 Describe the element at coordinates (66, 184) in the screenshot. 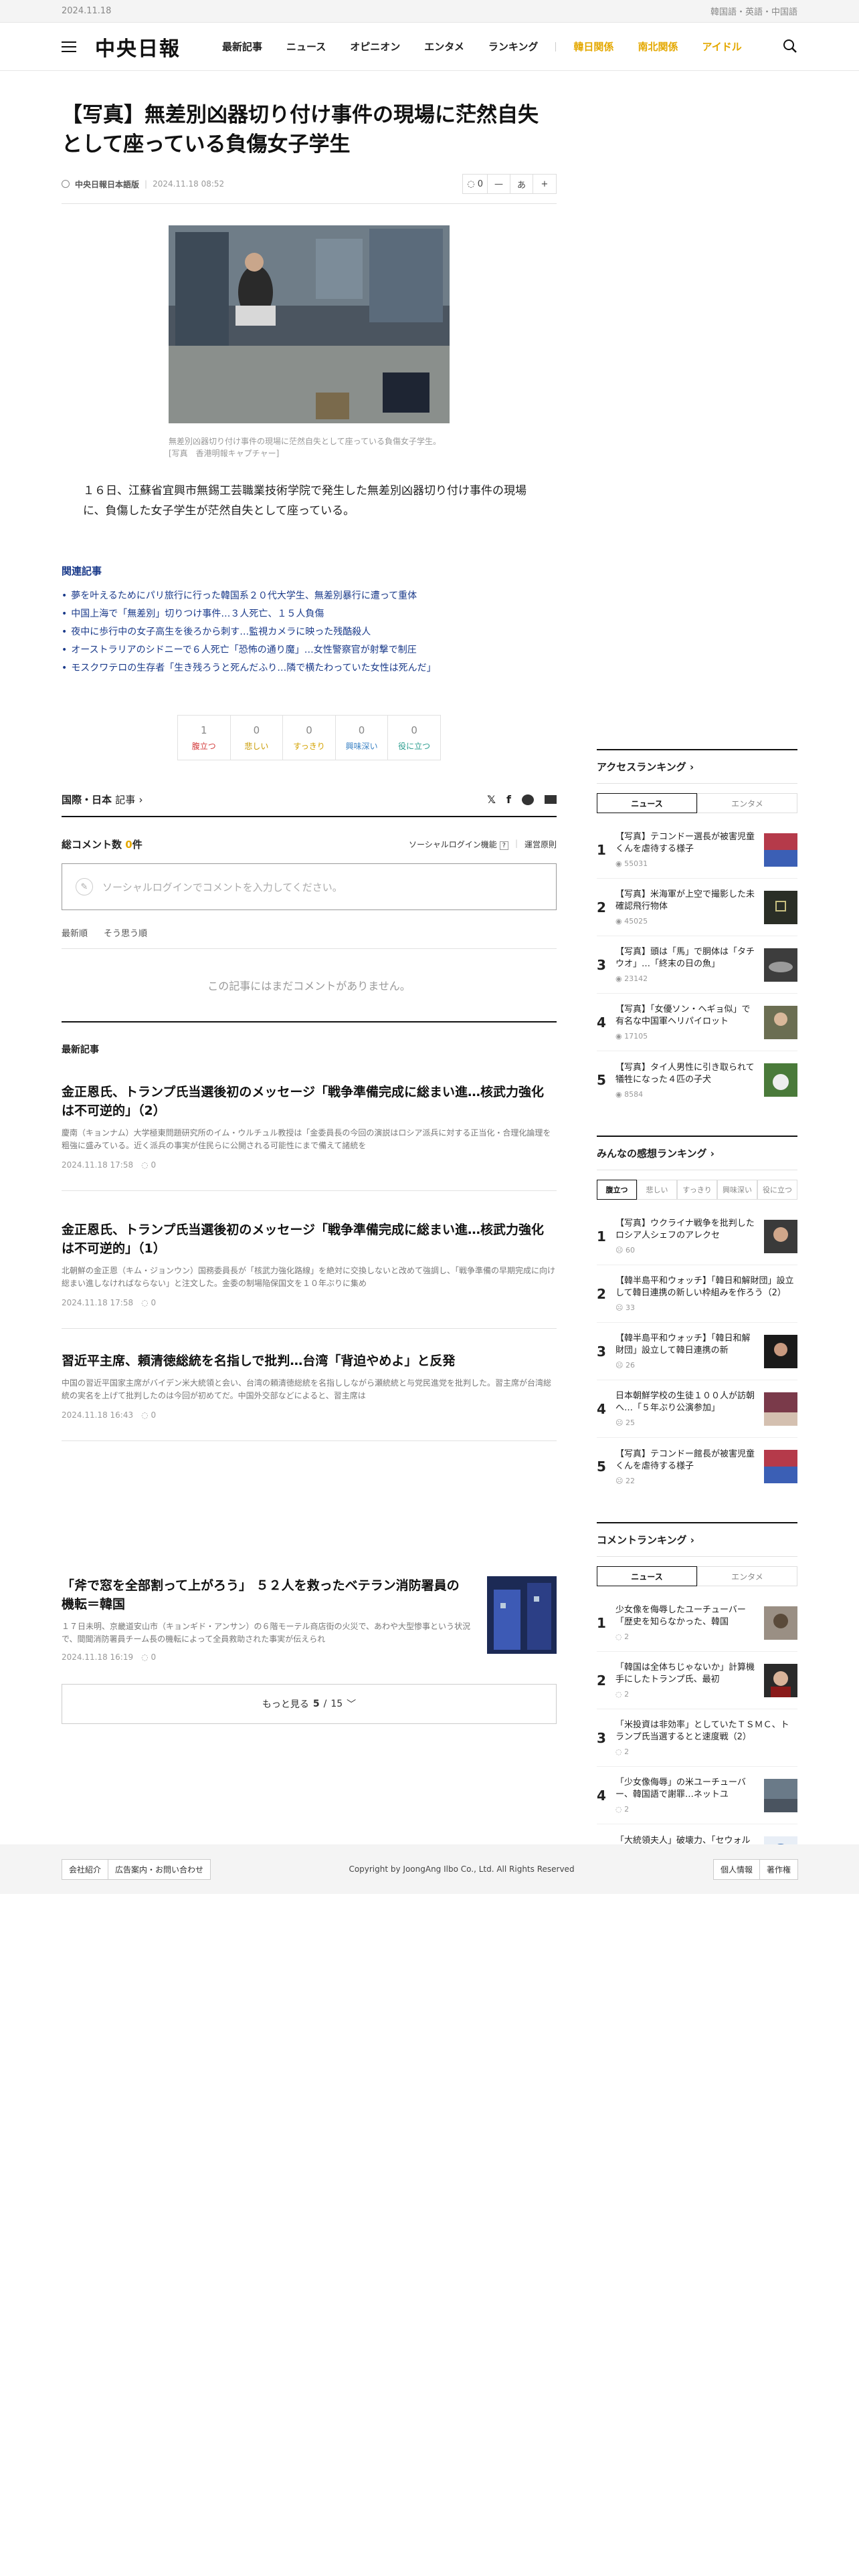

I see `source-icon` at that location.